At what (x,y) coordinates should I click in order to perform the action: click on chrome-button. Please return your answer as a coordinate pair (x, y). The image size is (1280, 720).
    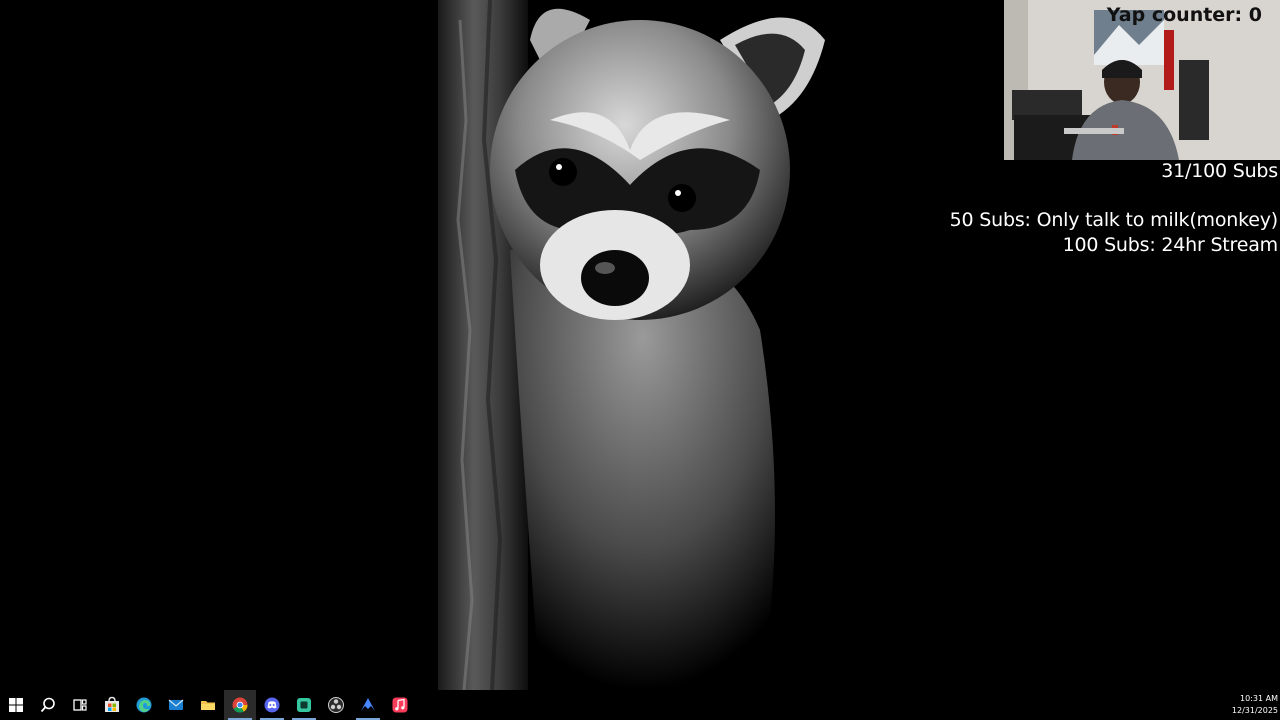
    Looking at the image, I should click on (240, 705).